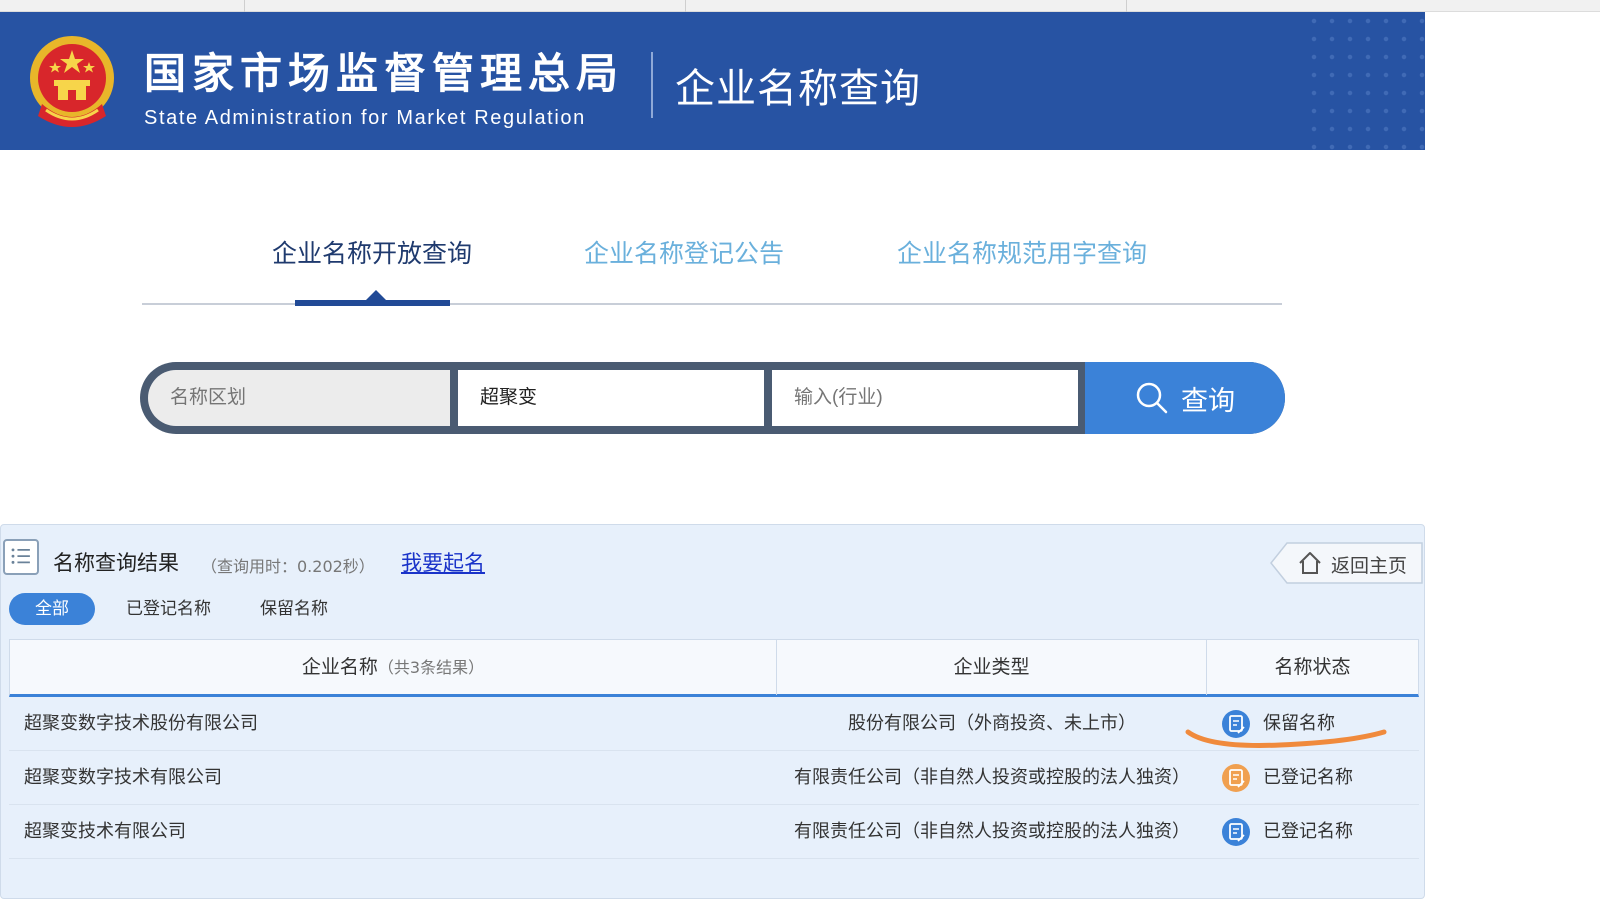 The width and height of the screenshot is (1600, 899). Describe the element at coordinates (1310, 563) in the screenshot. I see `home-icon` at that location.